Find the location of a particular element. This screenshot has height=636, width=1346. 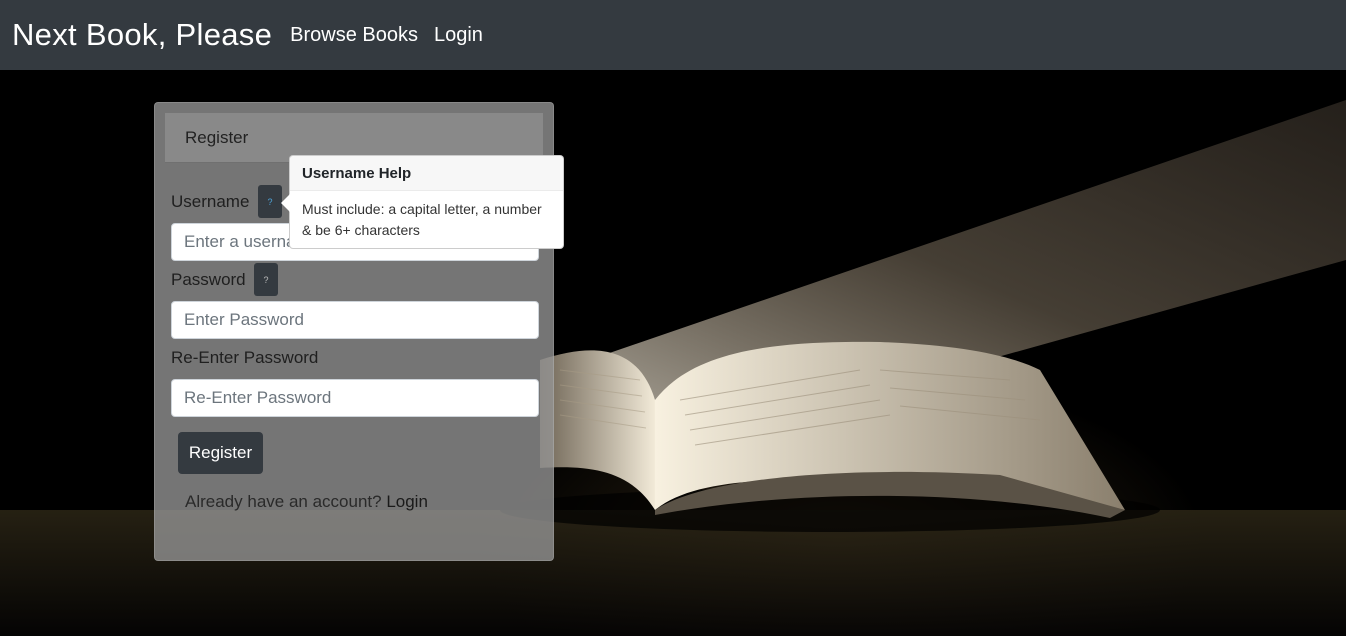

brand-logo-text: Next Book, Please is located at coordinates (142, 35).